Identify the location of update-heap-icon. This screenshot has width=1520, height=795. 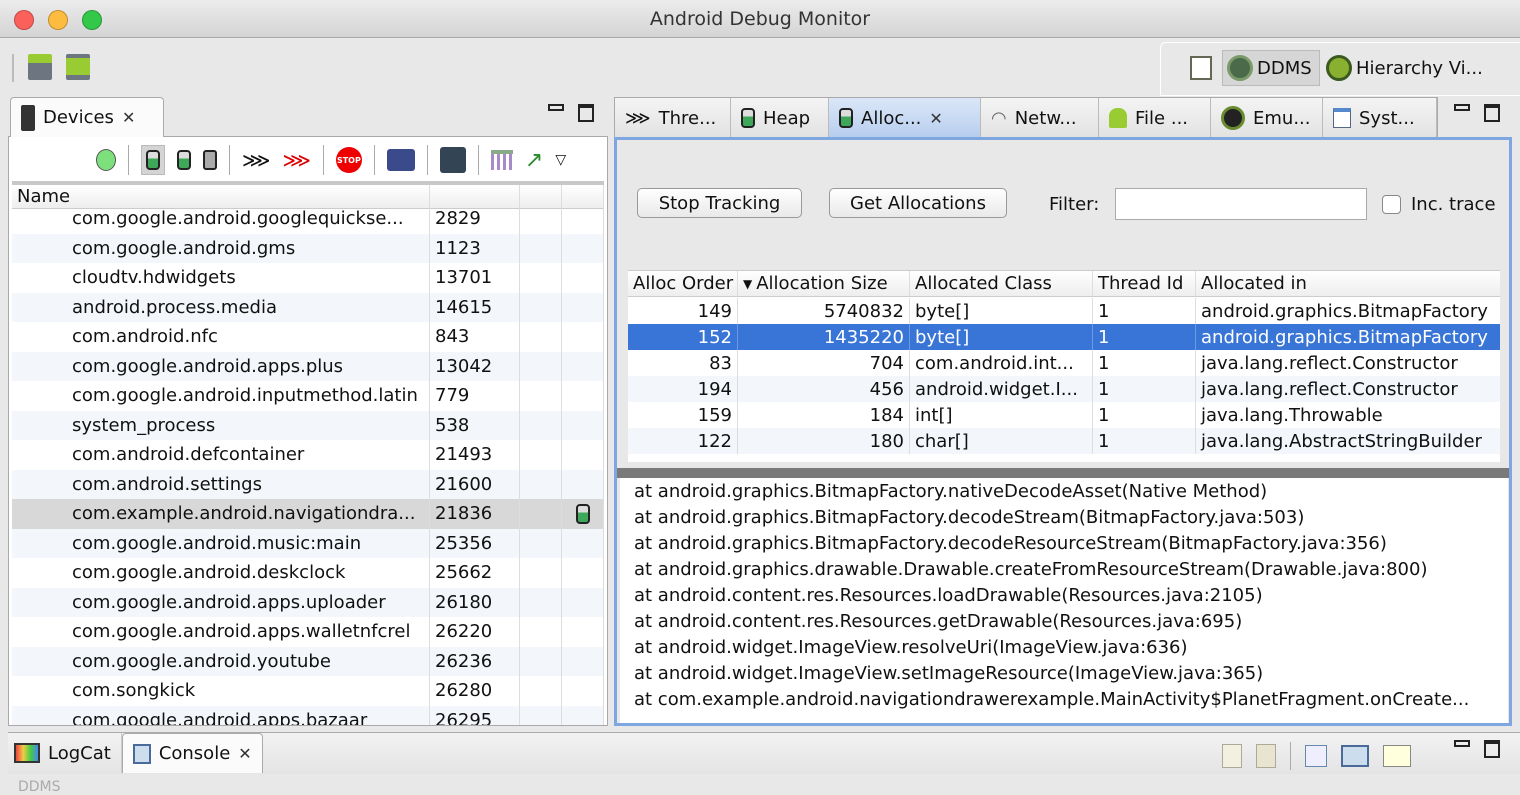
(153, 160).